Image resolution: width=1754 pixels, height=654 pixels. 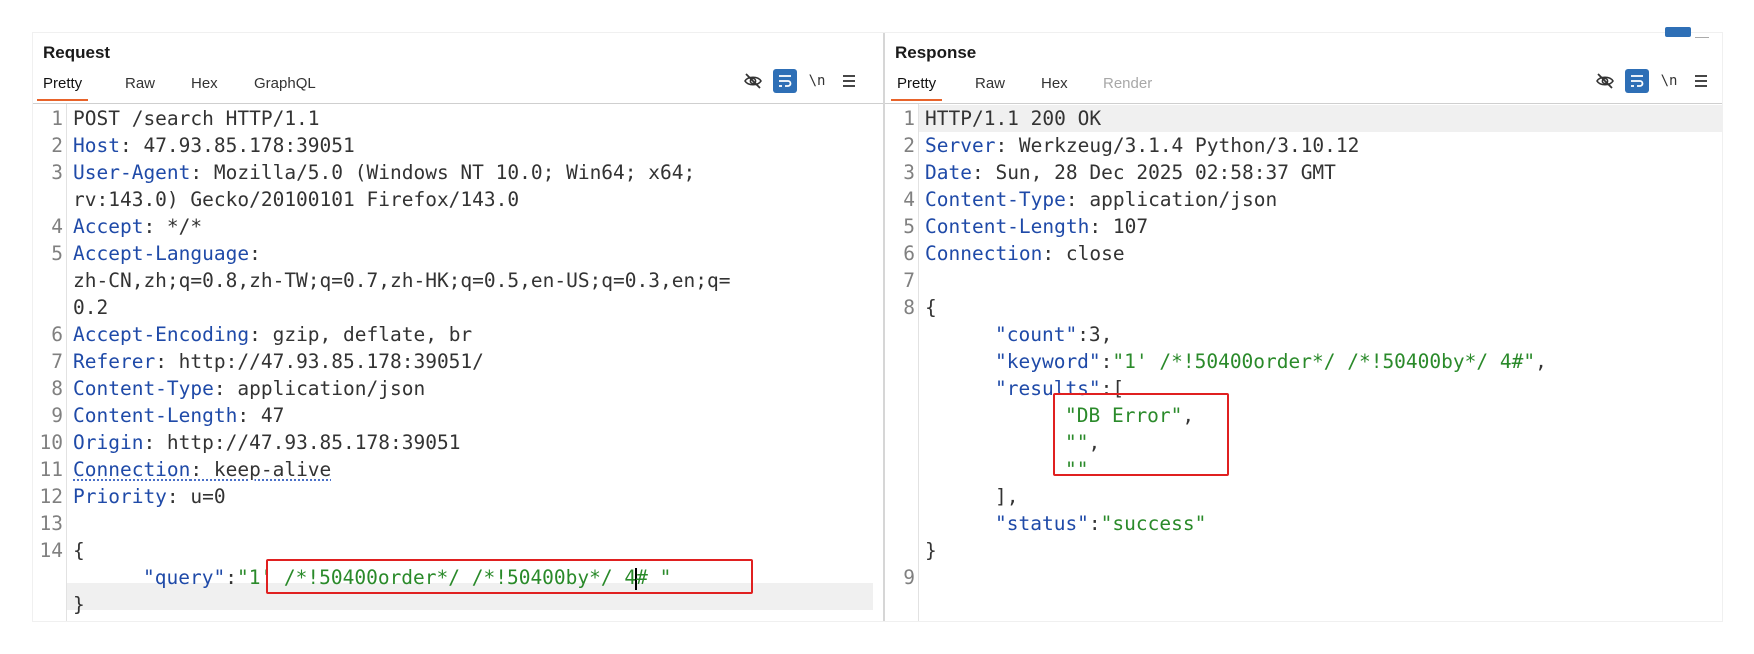 What do you see at coordinates (1119, 172) in the screenshot?
I see `code-line: 3 Date: Sun, 28 Dec 2025 02:58:37 GMT` at bounding box center [1119, 172].